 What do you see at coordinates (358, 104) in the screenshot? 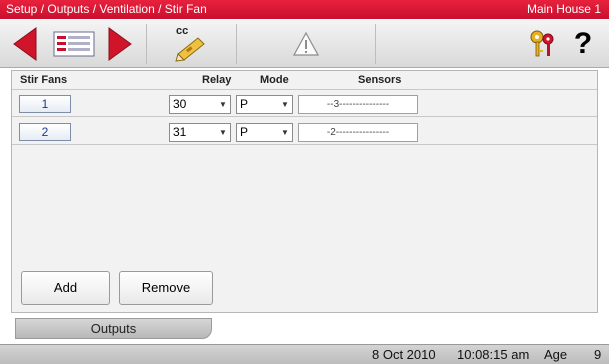
I see `sensors-field: --3---------------` at bounding box center [358, 104].